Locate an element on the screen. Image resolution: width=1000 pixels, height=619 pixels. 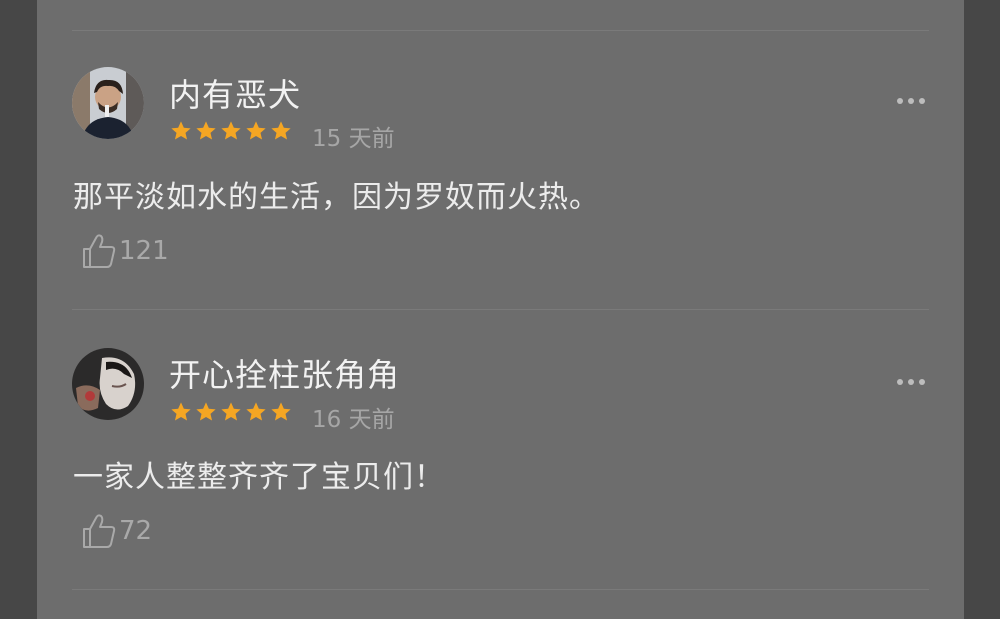
comment-time: 15 天前 is located at coordinates (353, 139).